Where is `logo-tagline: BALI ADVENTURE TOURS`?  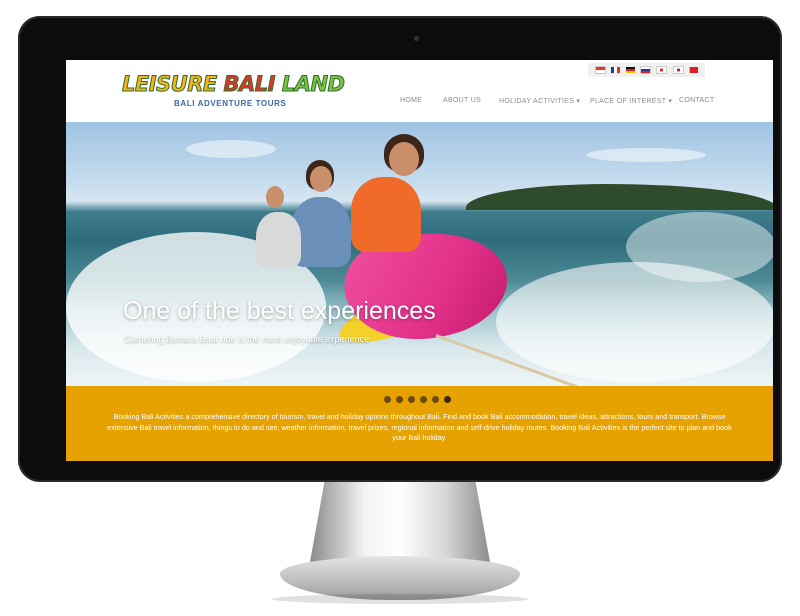
logo-tagline: BALI ADVENTURE TOURS is located at coordinates (230, 103).